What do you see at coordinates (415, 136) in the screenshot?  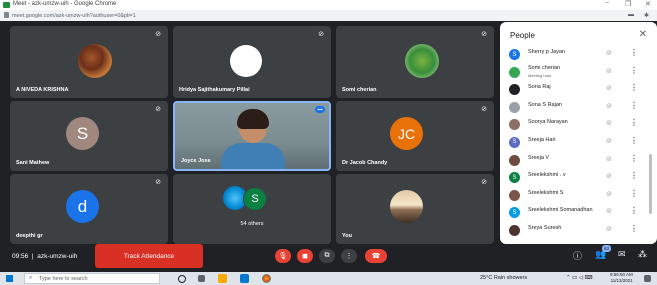 I see `participant-tile: JC ⊘ Dr Jacob Chandy` at bounding box center [415, 136].